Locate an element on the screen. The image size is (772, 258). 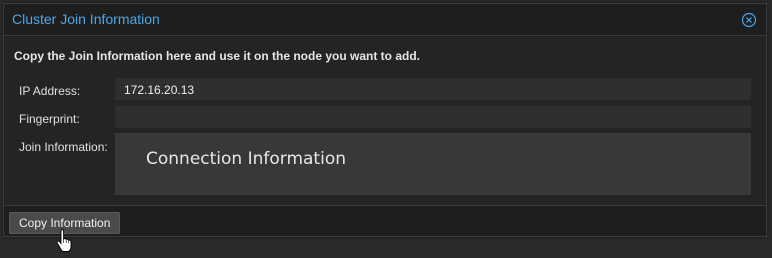
close-icon is located at coordinates (749, 20).